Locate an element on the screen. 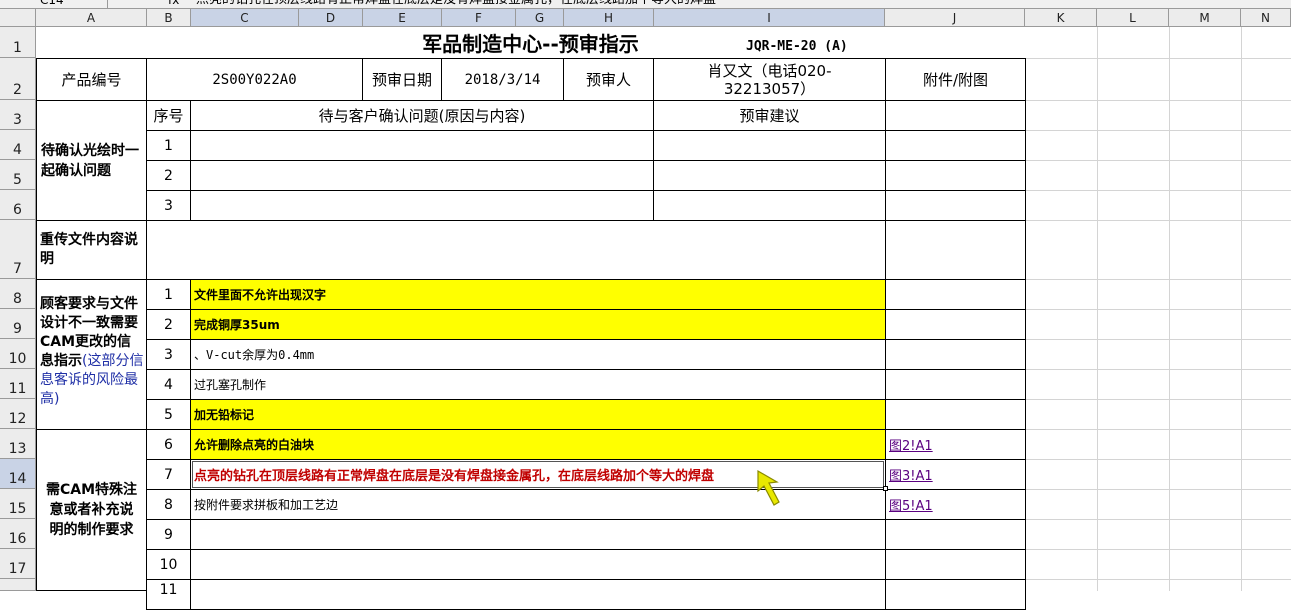  fx-icon: fx is located at coordinates (173, 4).